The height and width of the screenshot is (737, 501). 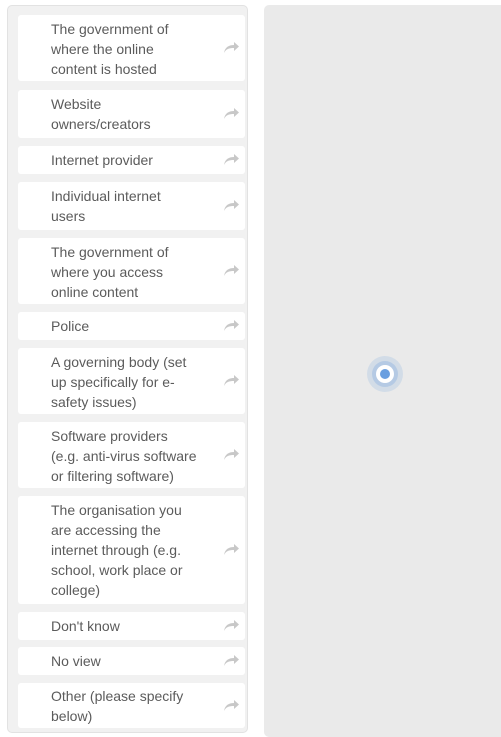 I want to click on option-item: Individual internet users, so click(x=131, y=206).